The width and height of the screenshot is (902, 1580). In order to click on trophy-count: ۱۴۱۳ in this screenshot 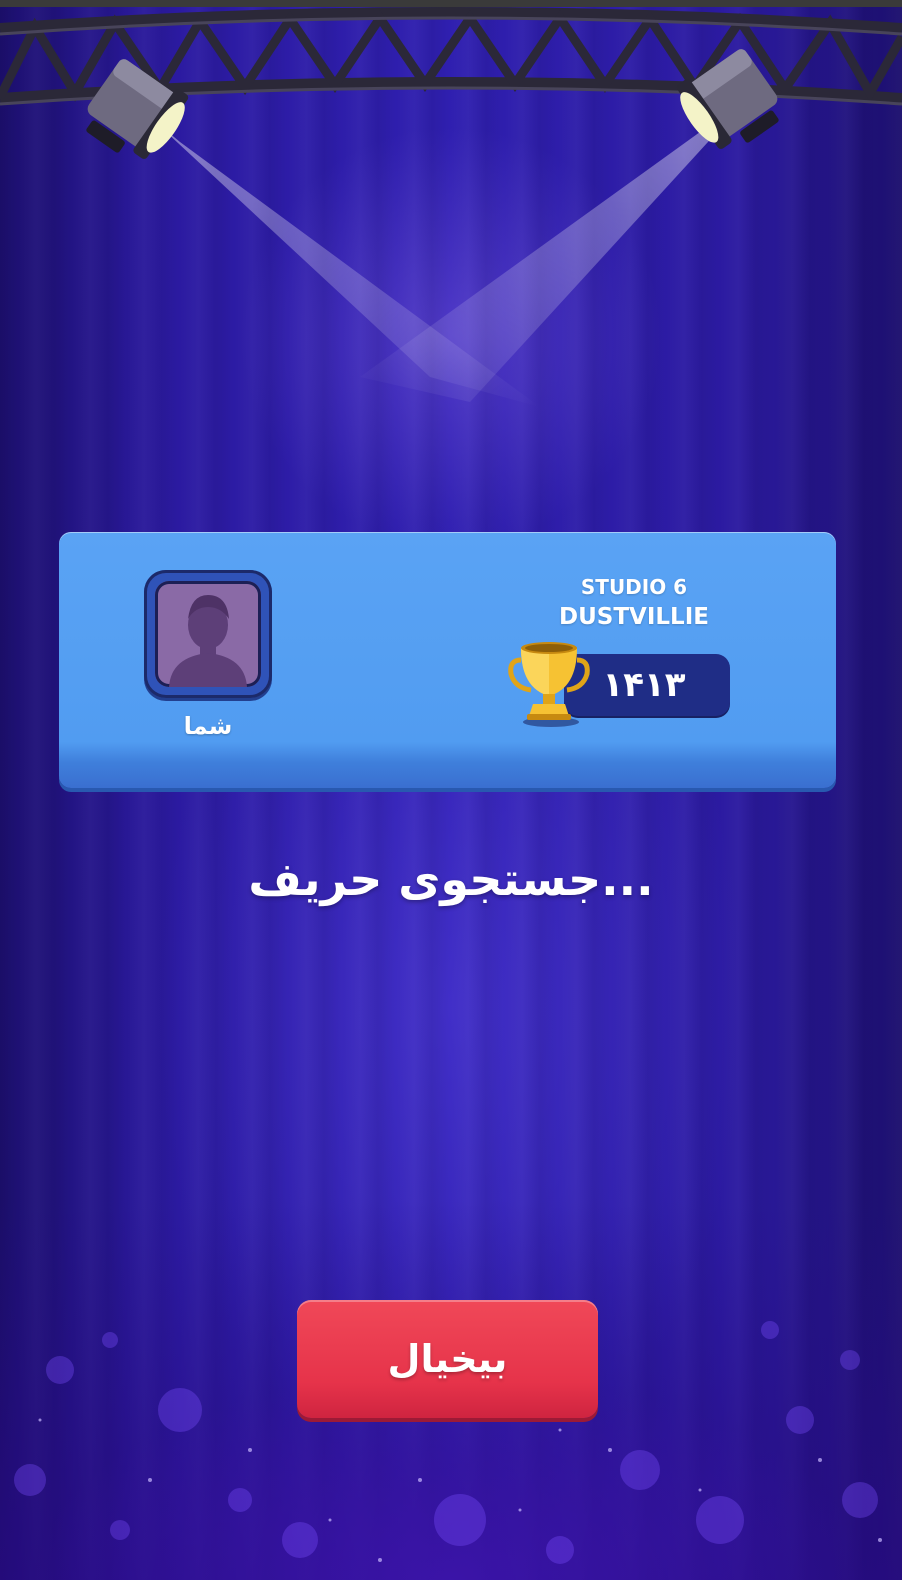, I will do `click(644, 685)`.